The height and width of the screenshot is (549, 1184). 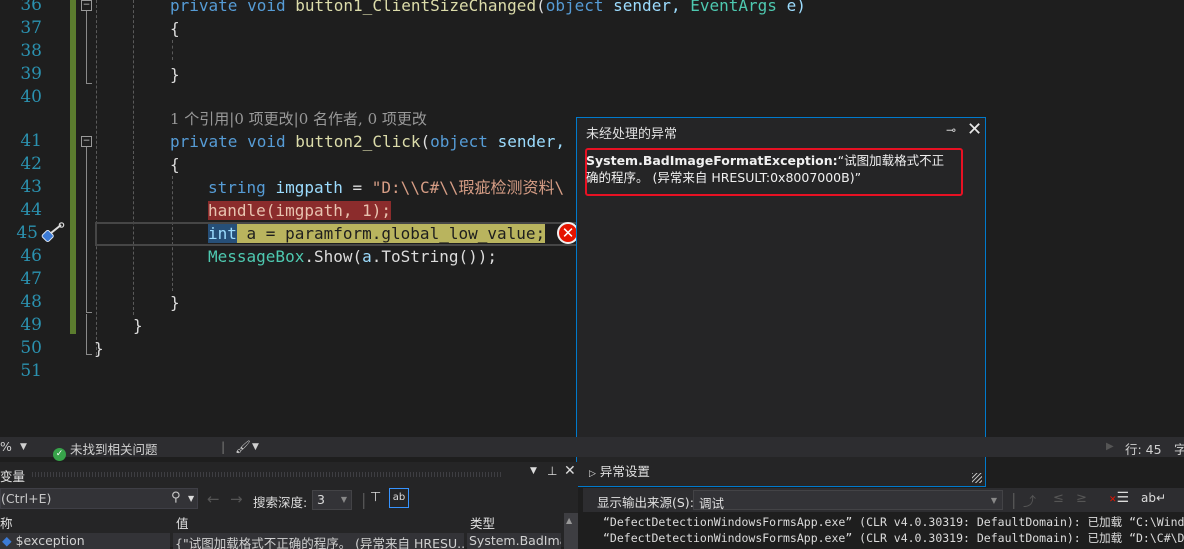 I want to click on scroll-right-icon: ▶, so click(x=1110, y=446).